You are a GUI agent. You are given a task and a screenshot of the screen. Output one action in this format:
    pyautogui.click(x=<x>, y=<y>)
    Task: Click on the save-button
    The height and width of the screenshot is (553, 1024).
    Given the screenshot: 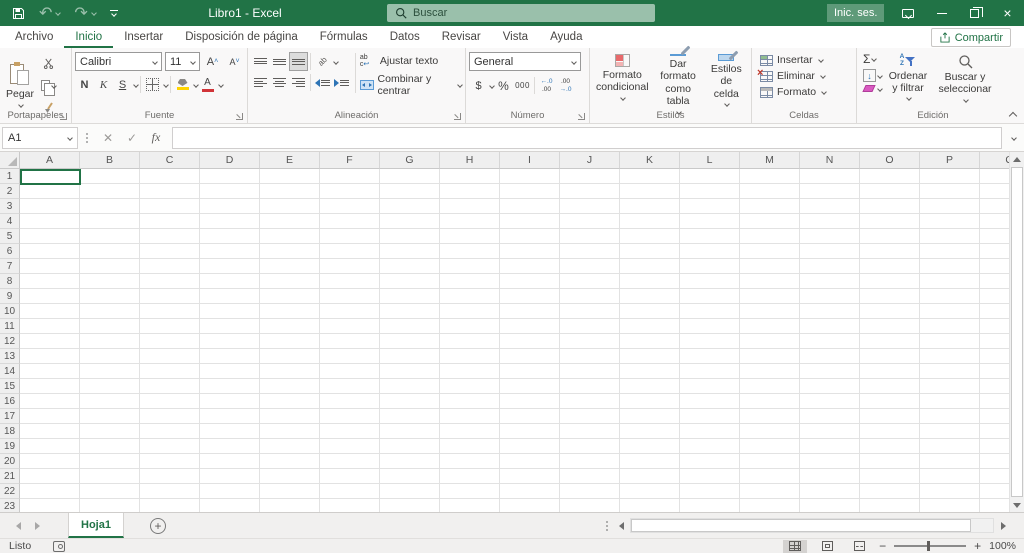 What is the action you would take?
    pyautogui.click(x=18, y=13)
    